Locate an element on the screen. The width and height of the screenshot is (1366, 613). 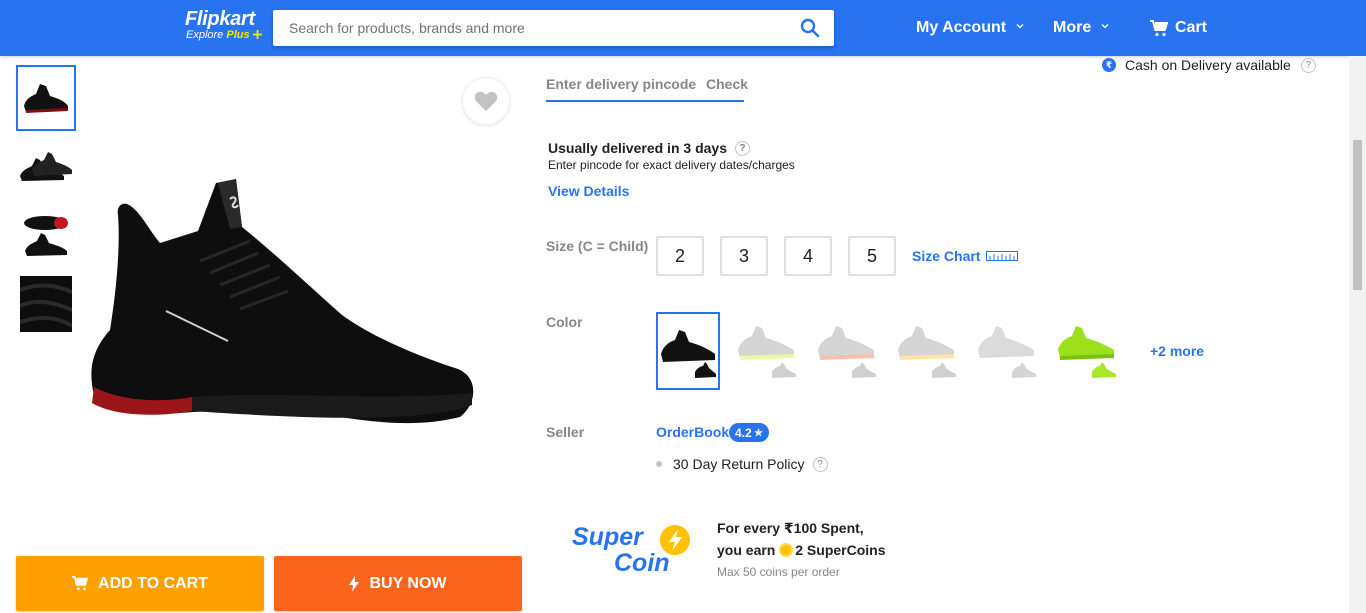
shoe-sole-image is located at coordinates (46, 236).